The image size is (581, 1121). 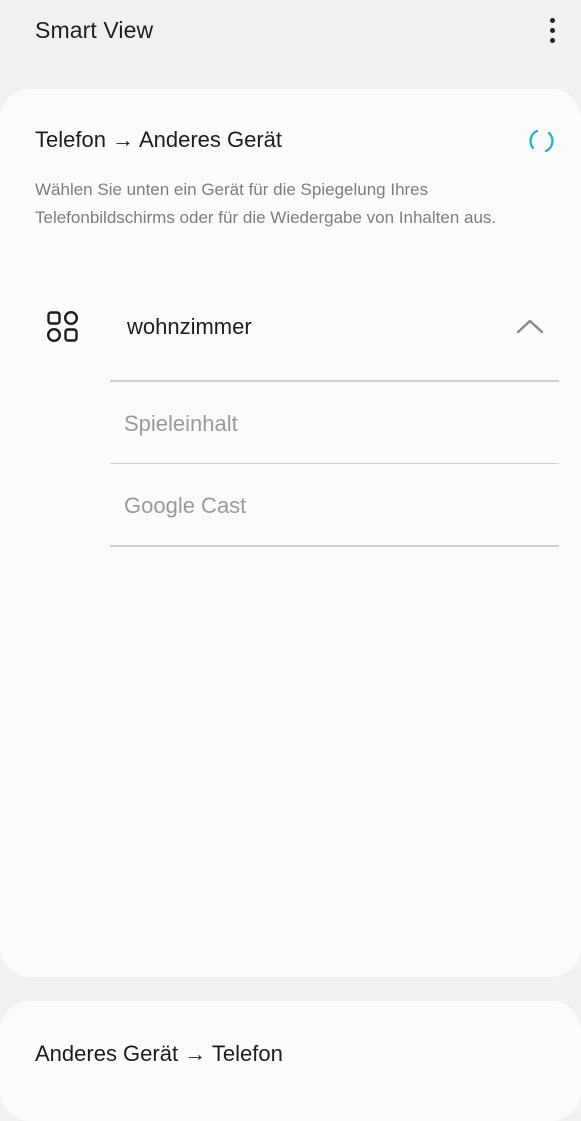 I want to click on section-title-phone-to-device: Telefon → Anderes Gerät, so click(x=159, y=139).